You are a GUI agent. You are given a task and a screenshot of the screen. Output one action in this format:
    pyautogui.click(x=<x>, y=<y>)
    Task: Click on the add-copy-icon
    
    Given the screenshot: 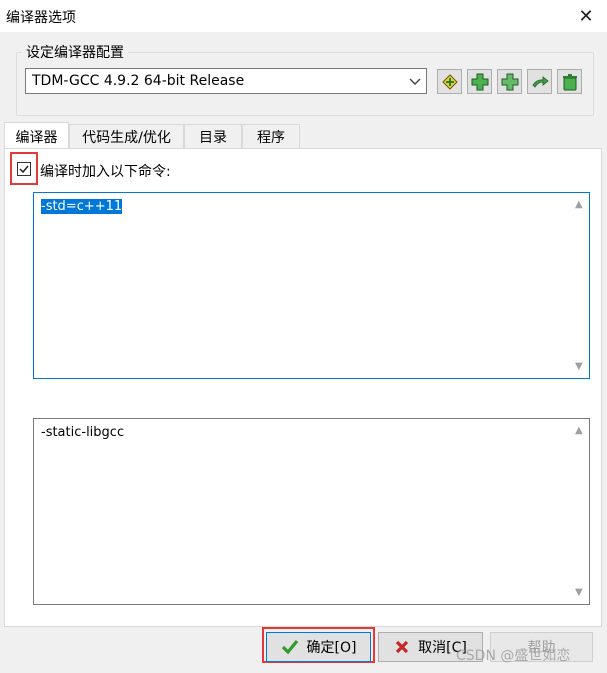 What is the action you would take?
    pyautogui.click(x=509, y=81)
    